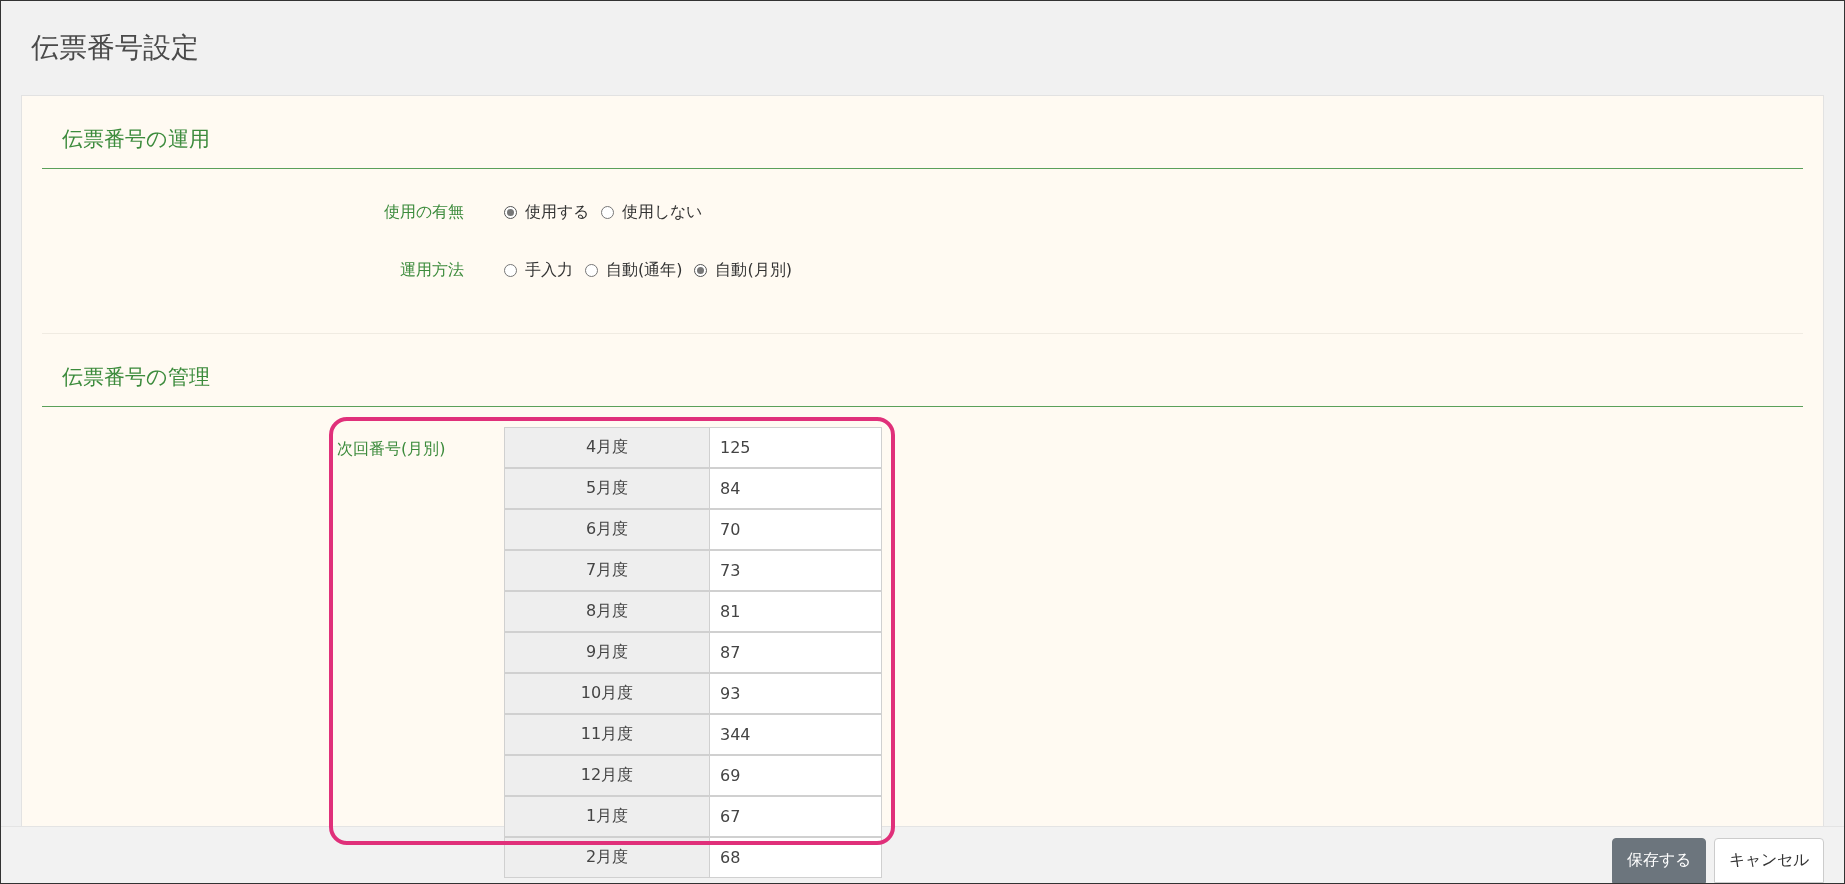  What do you see at coordinates (795, 488) in the screenshot?
I see `number-input: 84` at bounding box center [795, 488].